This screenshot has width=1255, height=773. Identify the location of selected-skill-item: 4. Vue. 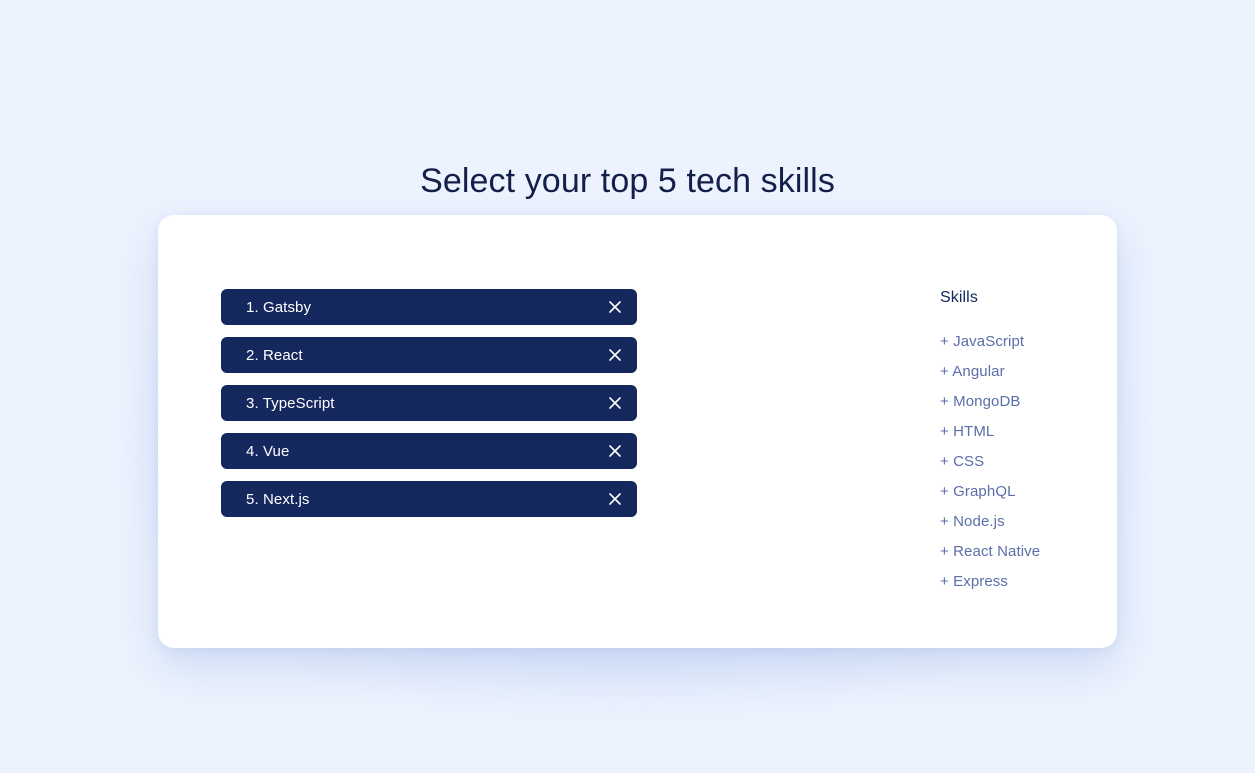
(429, 451).